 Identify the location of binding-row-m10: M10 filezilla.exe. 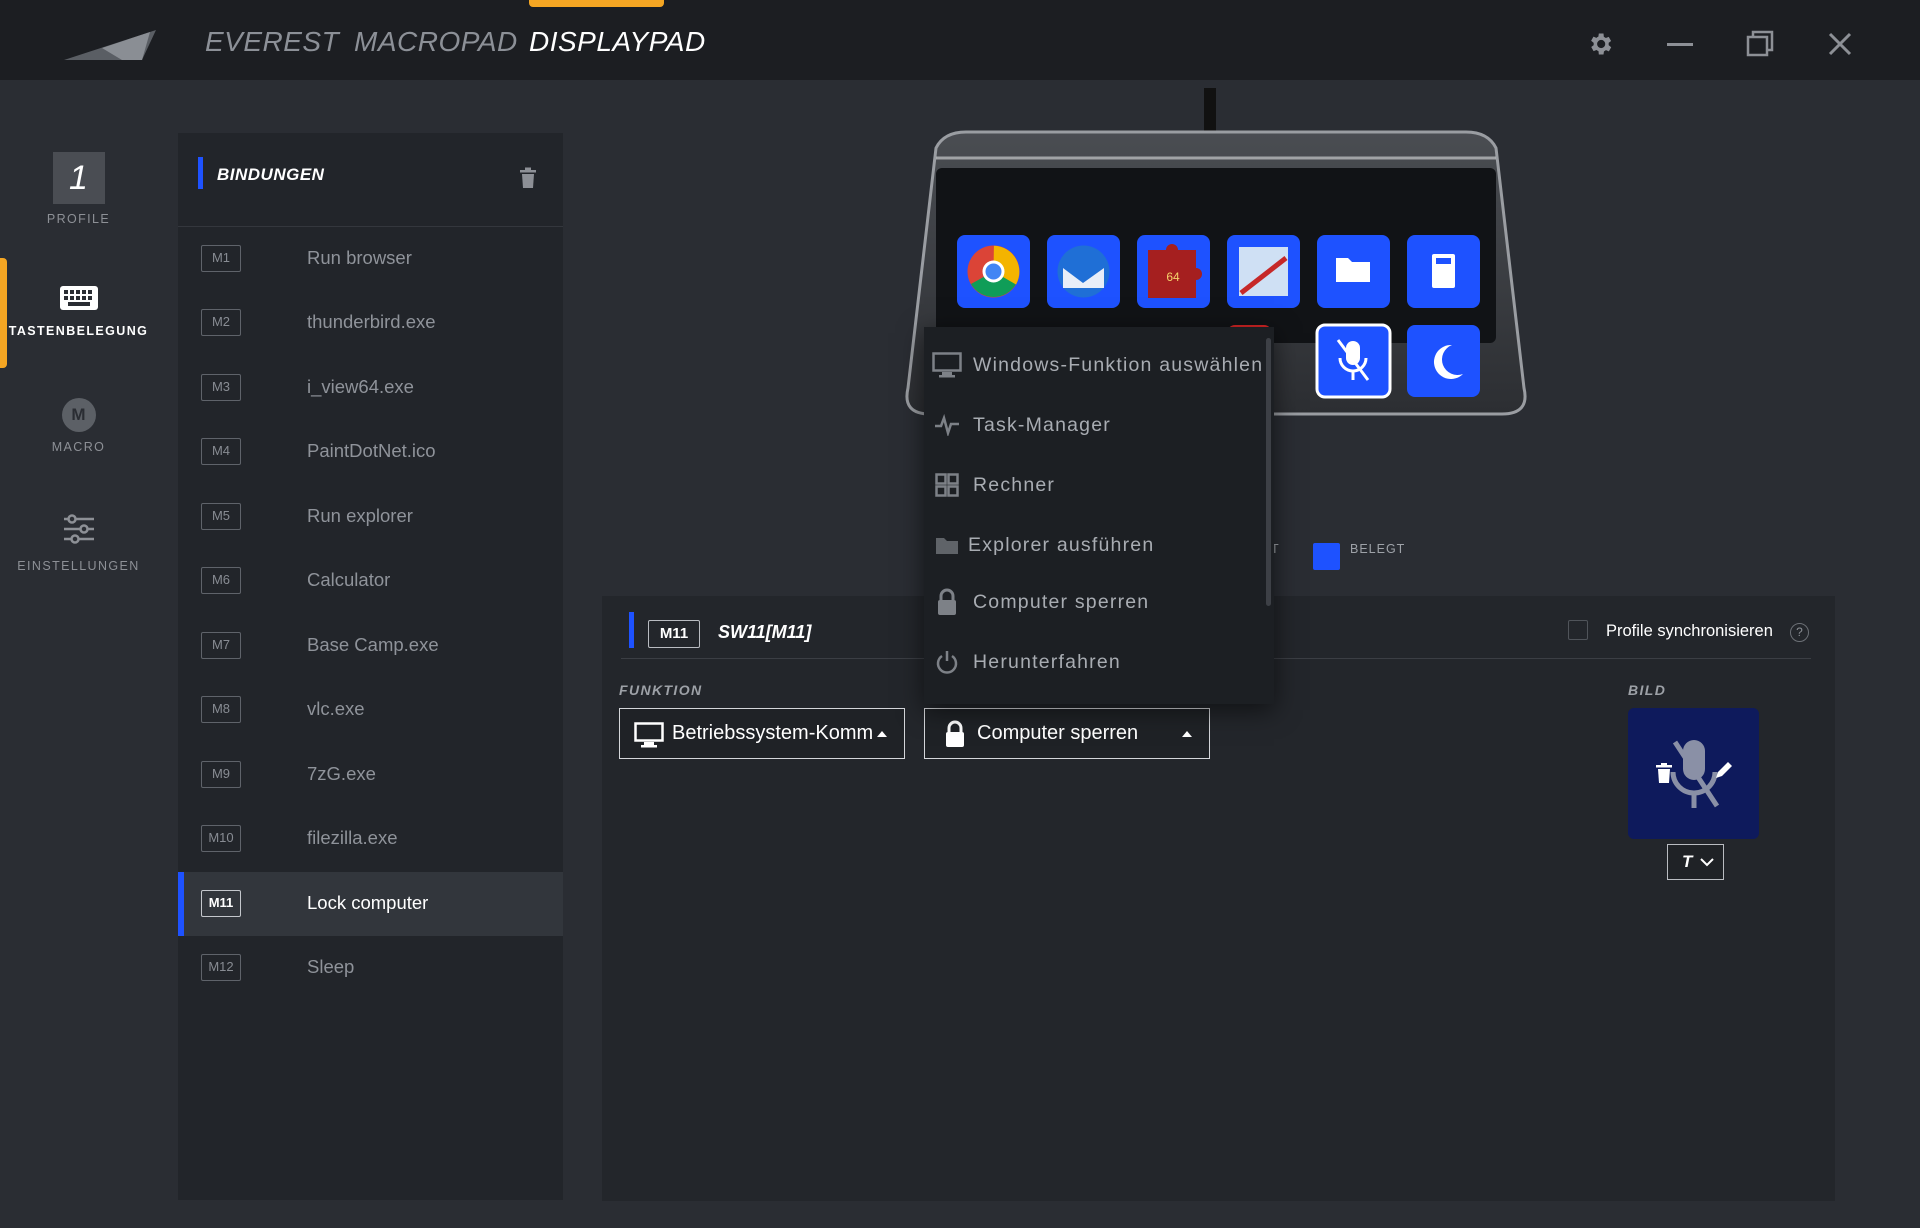
(370, 839).